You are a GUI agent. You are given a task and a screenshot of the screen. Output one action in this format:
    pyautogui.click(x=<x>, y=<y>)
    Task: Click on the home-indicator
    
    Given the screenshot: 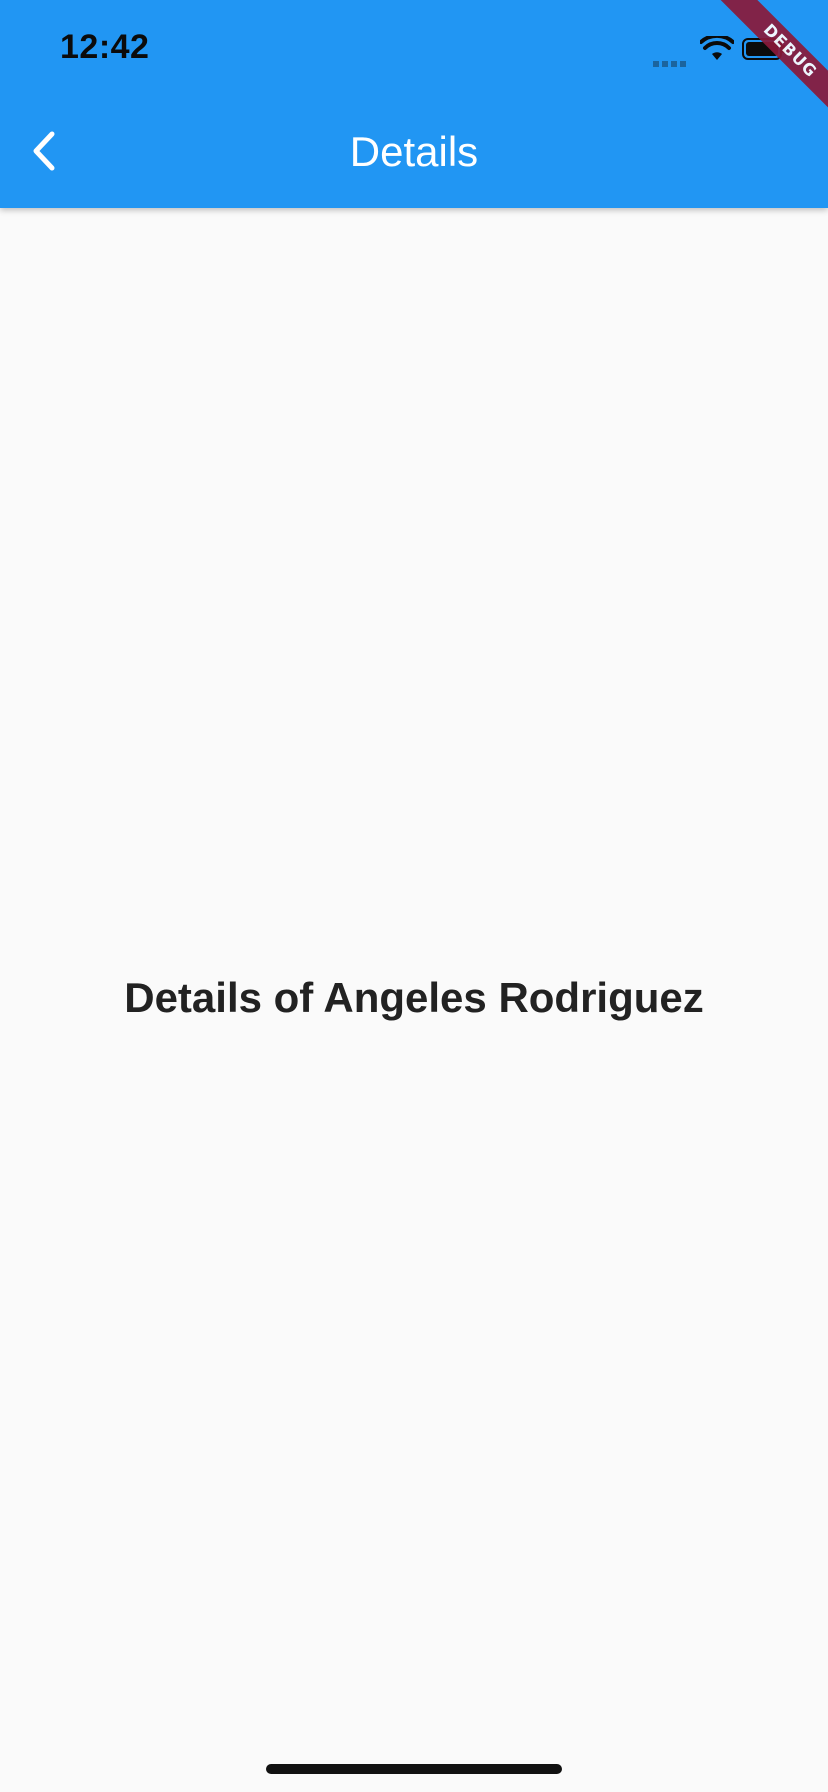 What is the action you would take?
    pyautogui.click(x=414, y=1769)
    